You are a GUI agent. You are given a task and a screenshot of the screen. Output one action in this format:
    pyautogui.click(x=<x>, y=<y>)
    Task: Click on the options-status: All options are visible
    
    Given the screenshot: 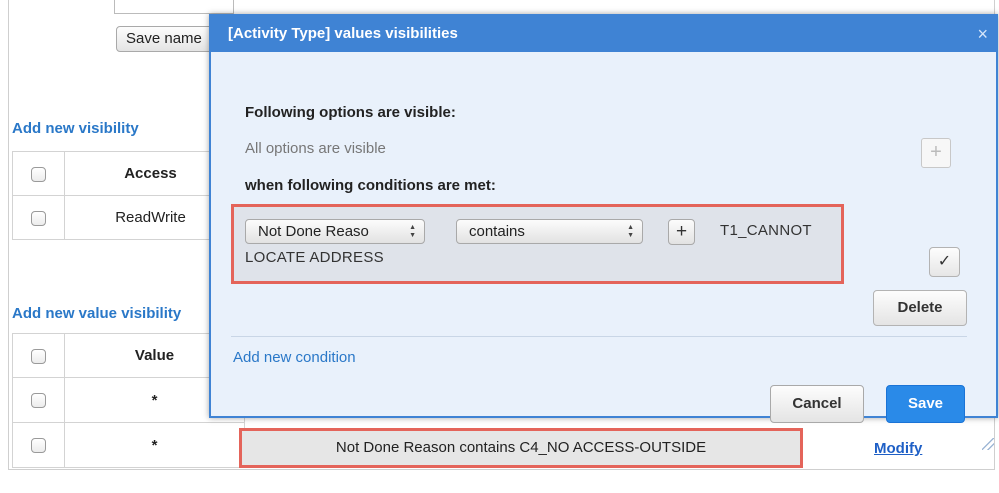 What is the action you would take?
    pyautogui.click(x=315, y=148)
    